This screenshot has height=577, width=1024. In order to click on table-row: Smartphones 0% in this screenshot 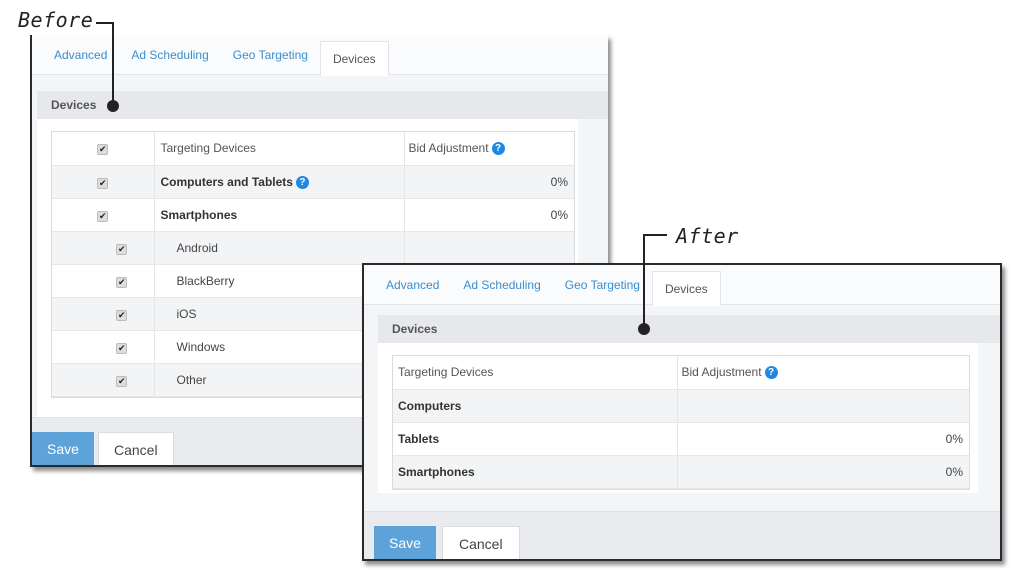, I will do `click(681, 472)`.